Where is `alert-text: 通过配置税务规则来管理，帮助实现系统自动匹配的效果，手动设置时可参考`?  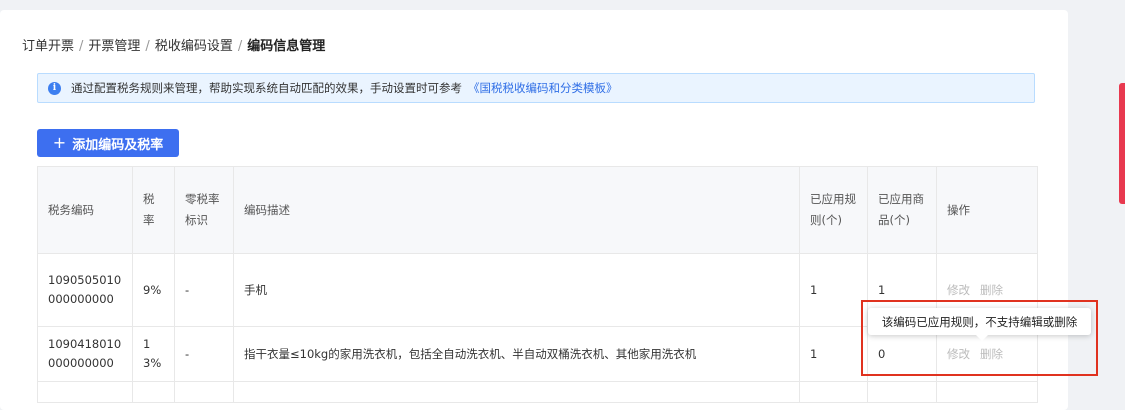
alert-text: 通过配置税务规则来管理，帮助实现系统自动匹配的效果，手动设置时可参考 is located at coordinates (266, 88).